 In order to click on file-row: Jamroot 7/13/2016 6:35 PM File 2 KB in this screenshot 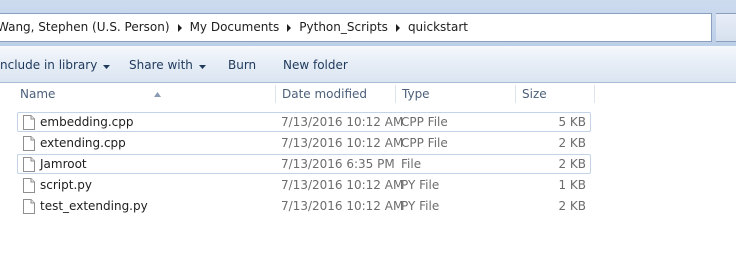, I will do `click(304, 164)`.